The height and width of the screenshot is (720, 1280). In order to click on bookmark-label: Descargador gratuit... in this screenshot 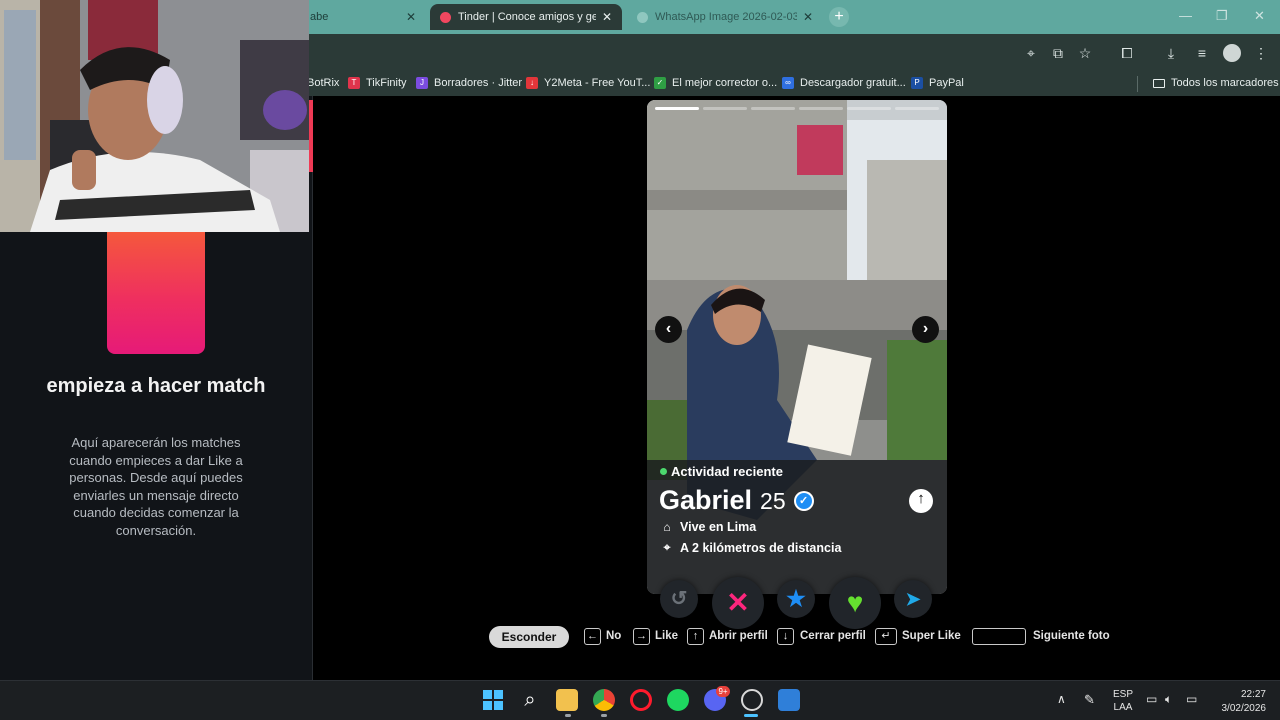, I will do `click(853, 83)`.